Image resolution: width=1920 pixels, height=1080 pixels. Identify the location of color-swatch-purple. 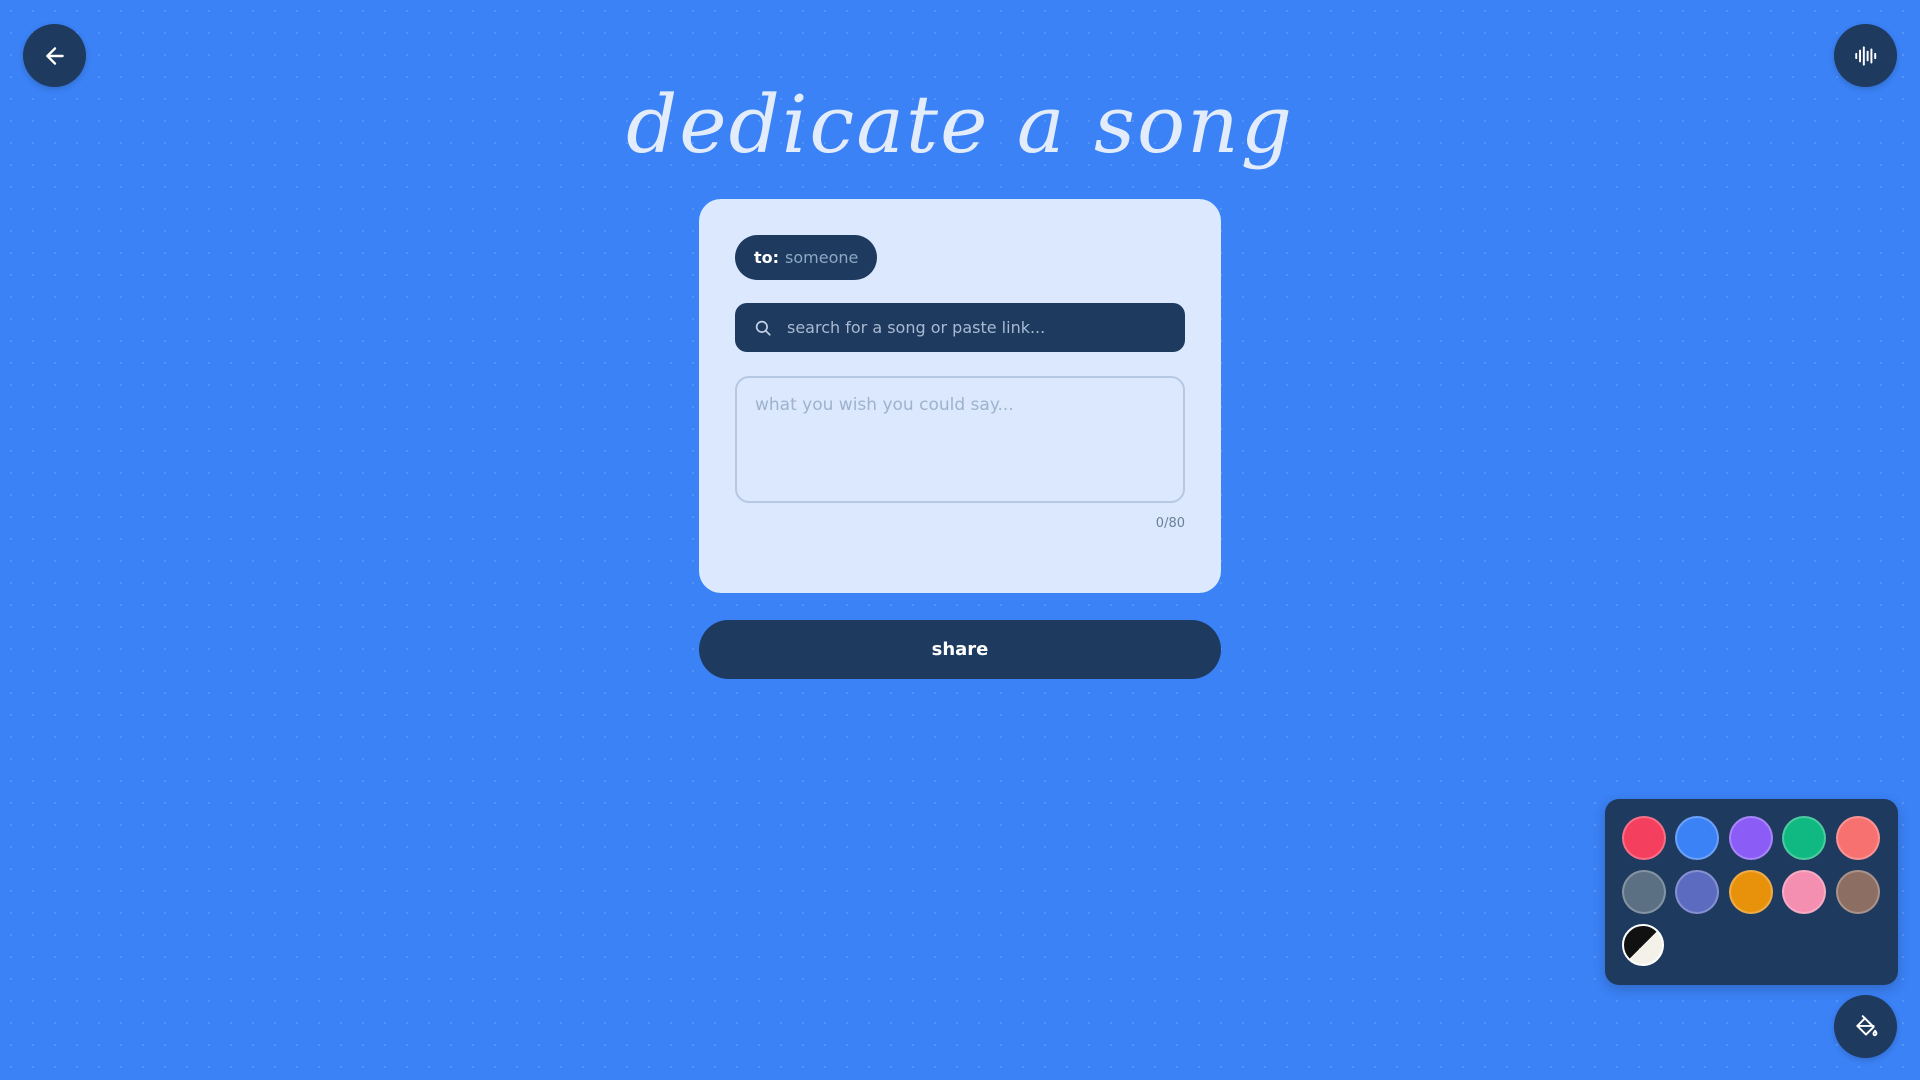
(1751, 838).